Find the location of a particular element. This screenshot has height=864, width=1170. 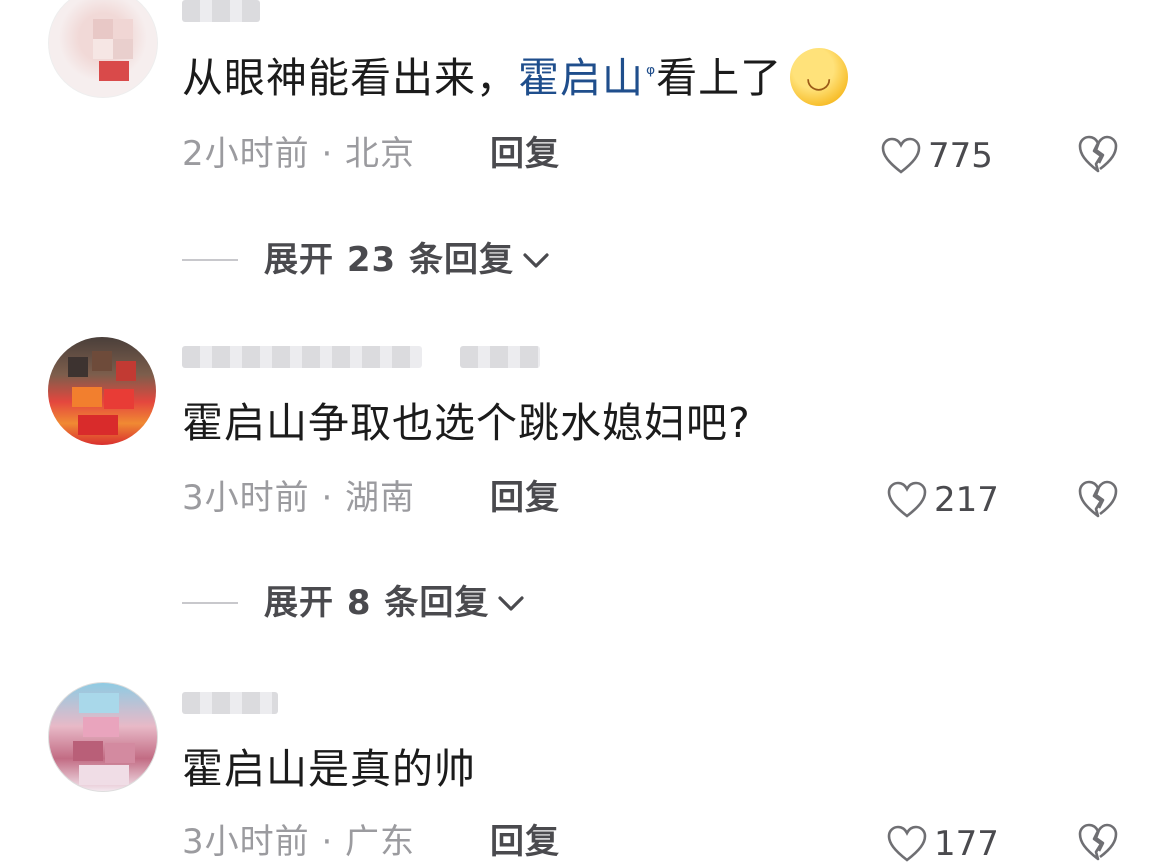

like-button: 177 is located at coordinates (942, 844).